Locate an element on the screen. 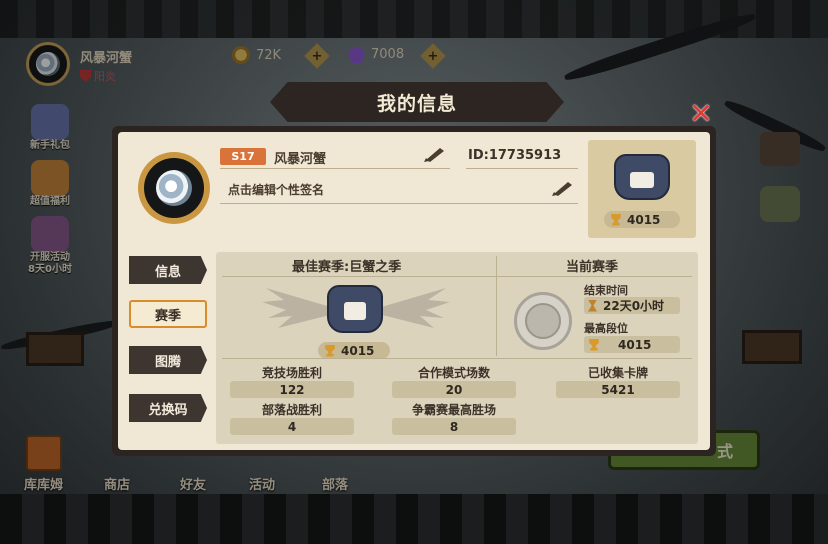  cards-collected-label: 已收集卡牌 is located at coordinates (617, 373).